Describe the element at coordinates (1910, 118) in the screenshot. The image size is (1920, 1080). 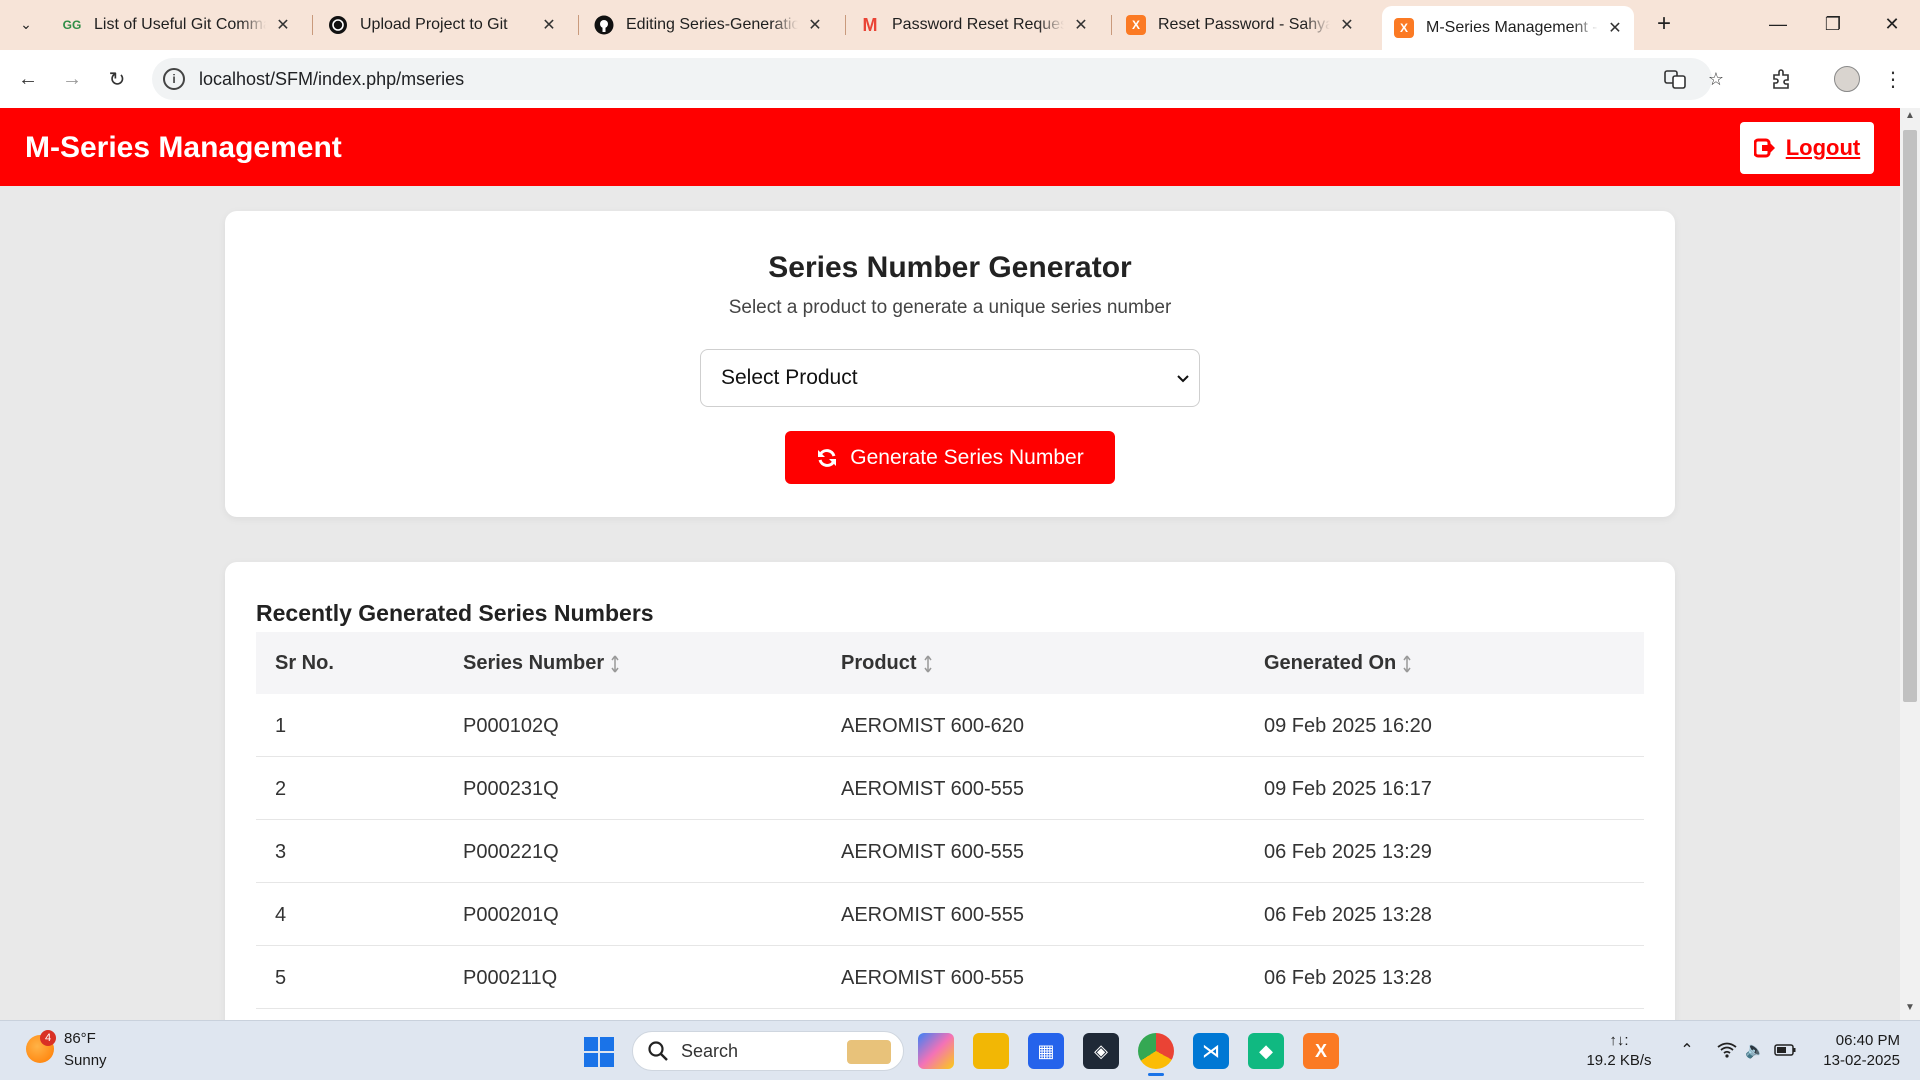
I see `scroll-up-arrow-icon: ▲` at that location.